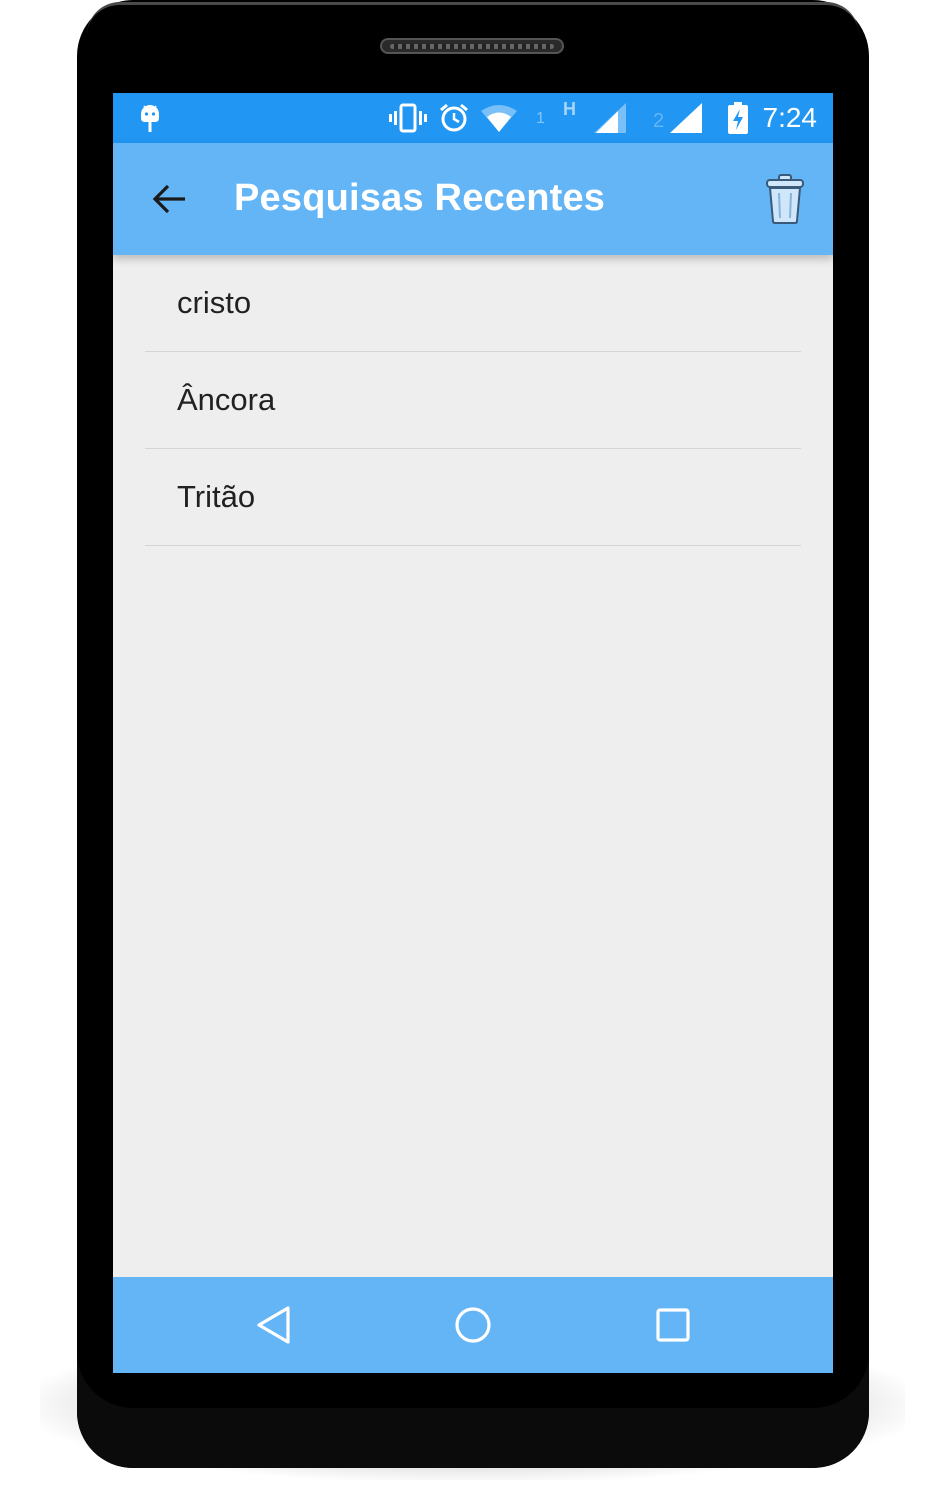 The width and height of the screenshot is (945, 1490). What do you see at coordinates (499, 118) in the screenshot?
I see `wifi-icon` at bounding box center [499, 118].